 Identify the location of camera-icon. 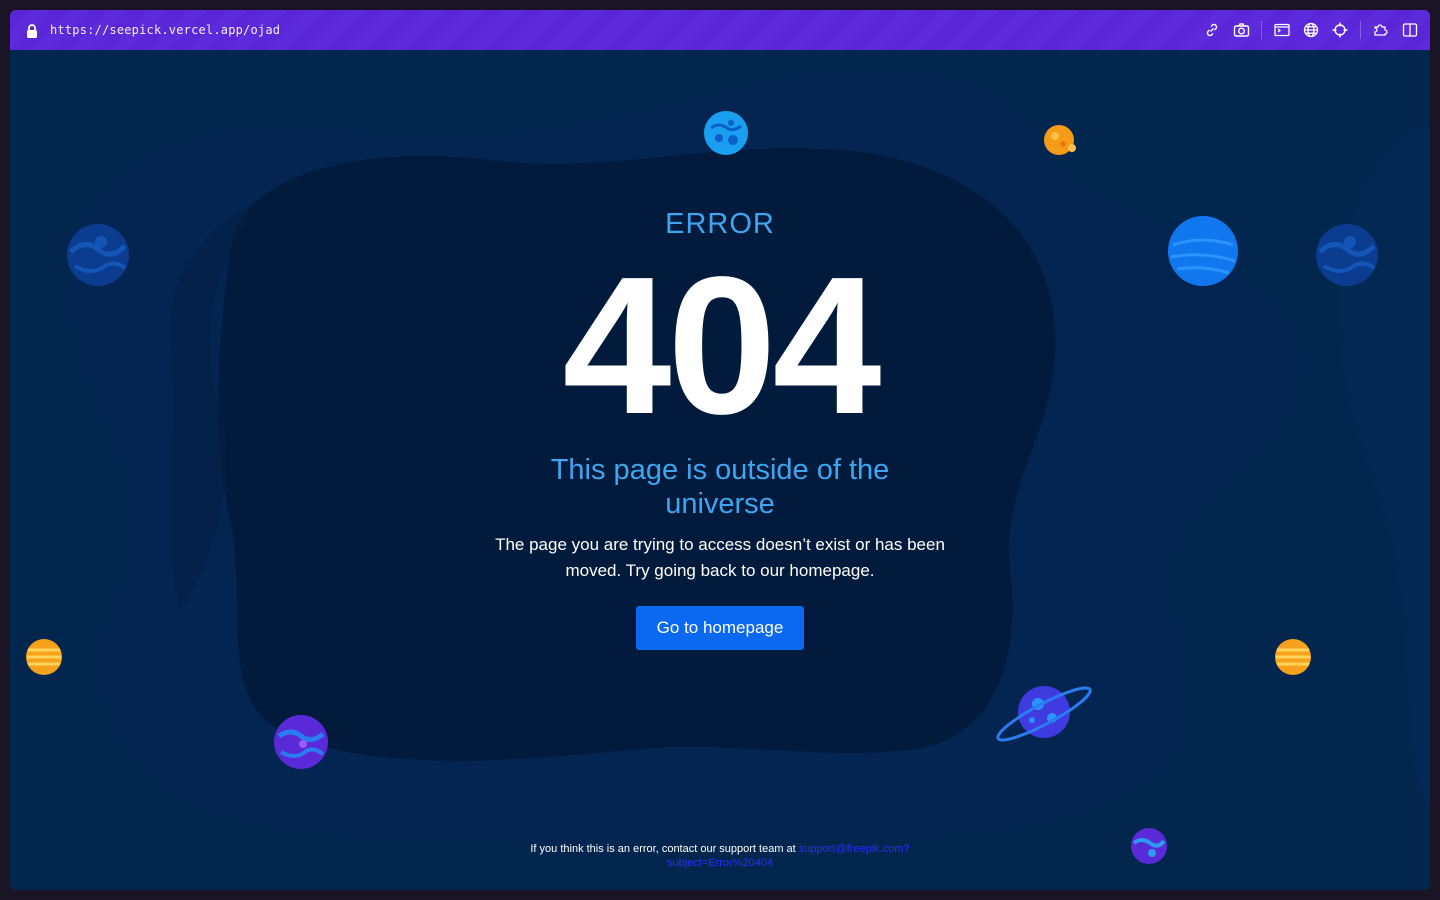
(1241, 30).